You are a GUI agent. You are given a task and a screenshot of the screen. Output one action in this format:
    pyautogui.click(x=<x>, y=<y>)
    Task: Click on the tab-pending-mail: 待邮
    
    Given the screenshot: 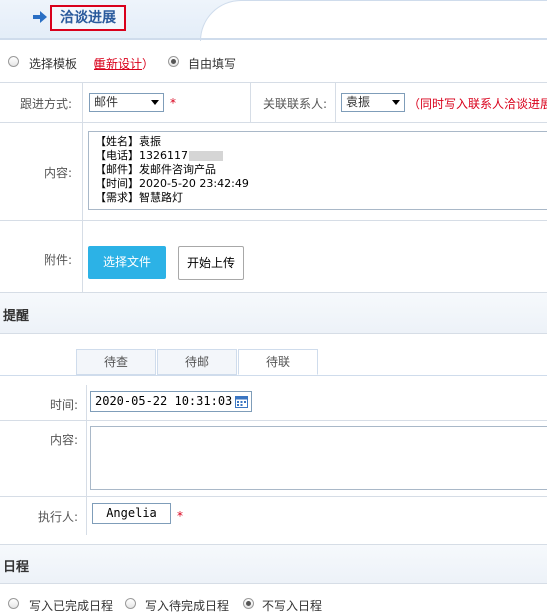 What is the action you would take?
    pyautogui.click(x=197, y=362)
    